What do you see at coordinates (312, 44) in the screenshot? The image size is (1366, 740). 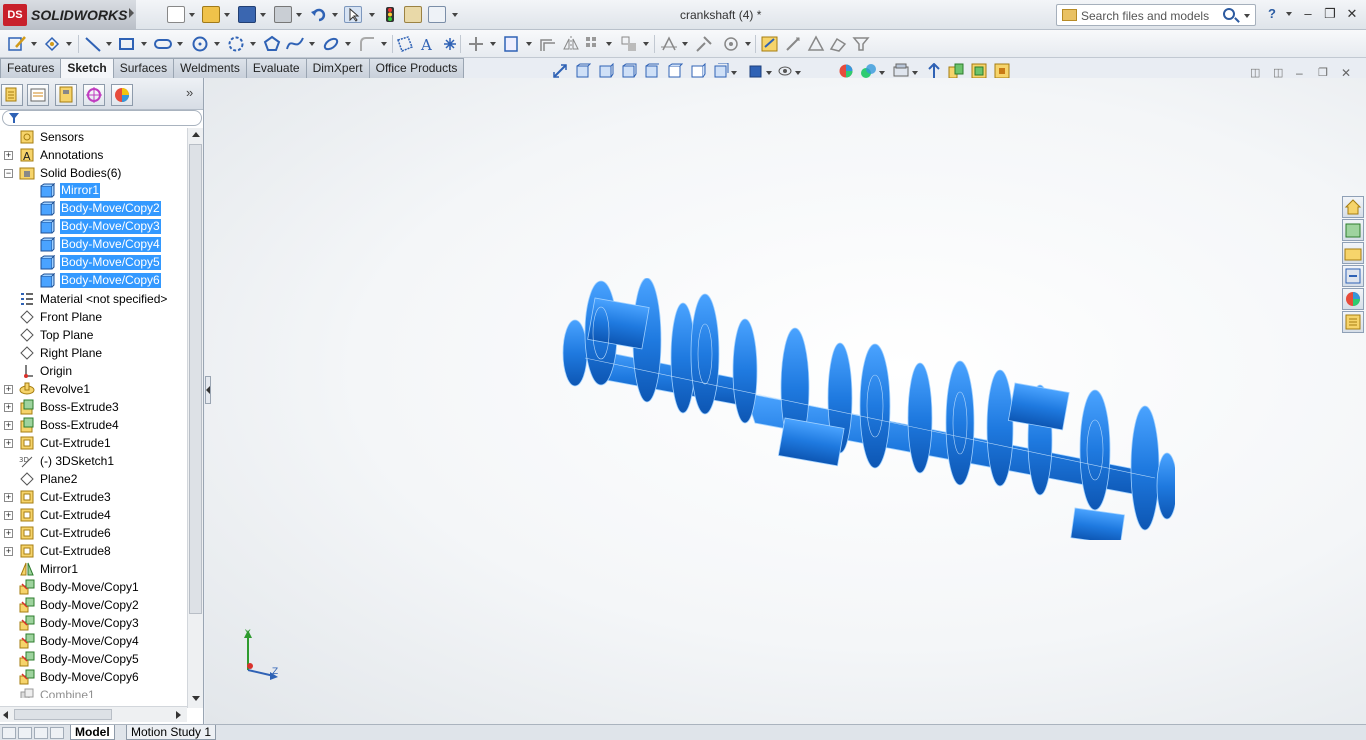 I see `spline-dropdown-icon` at bounding box center [312, 44].